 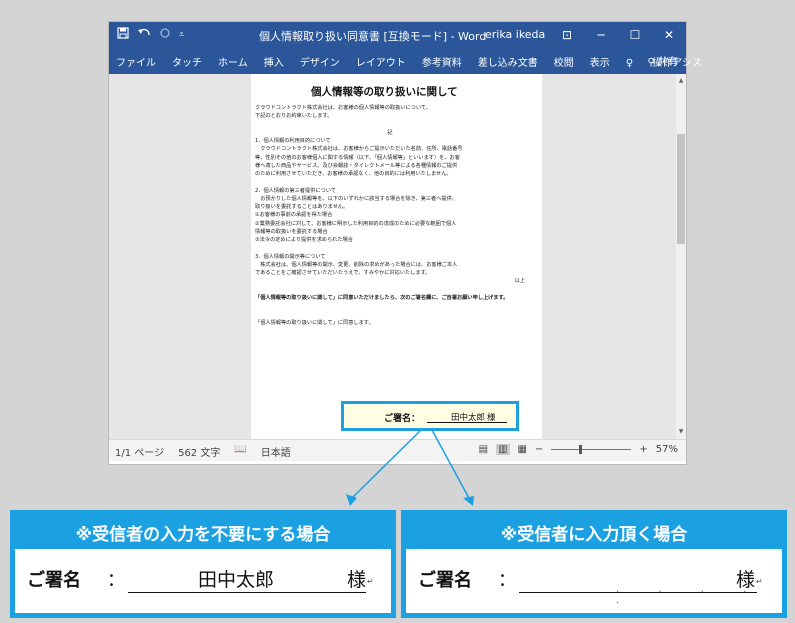 I want to click on document-line: 「個人情報等の取り扱いに関して」に同意します。, so click(x=314, y=322).